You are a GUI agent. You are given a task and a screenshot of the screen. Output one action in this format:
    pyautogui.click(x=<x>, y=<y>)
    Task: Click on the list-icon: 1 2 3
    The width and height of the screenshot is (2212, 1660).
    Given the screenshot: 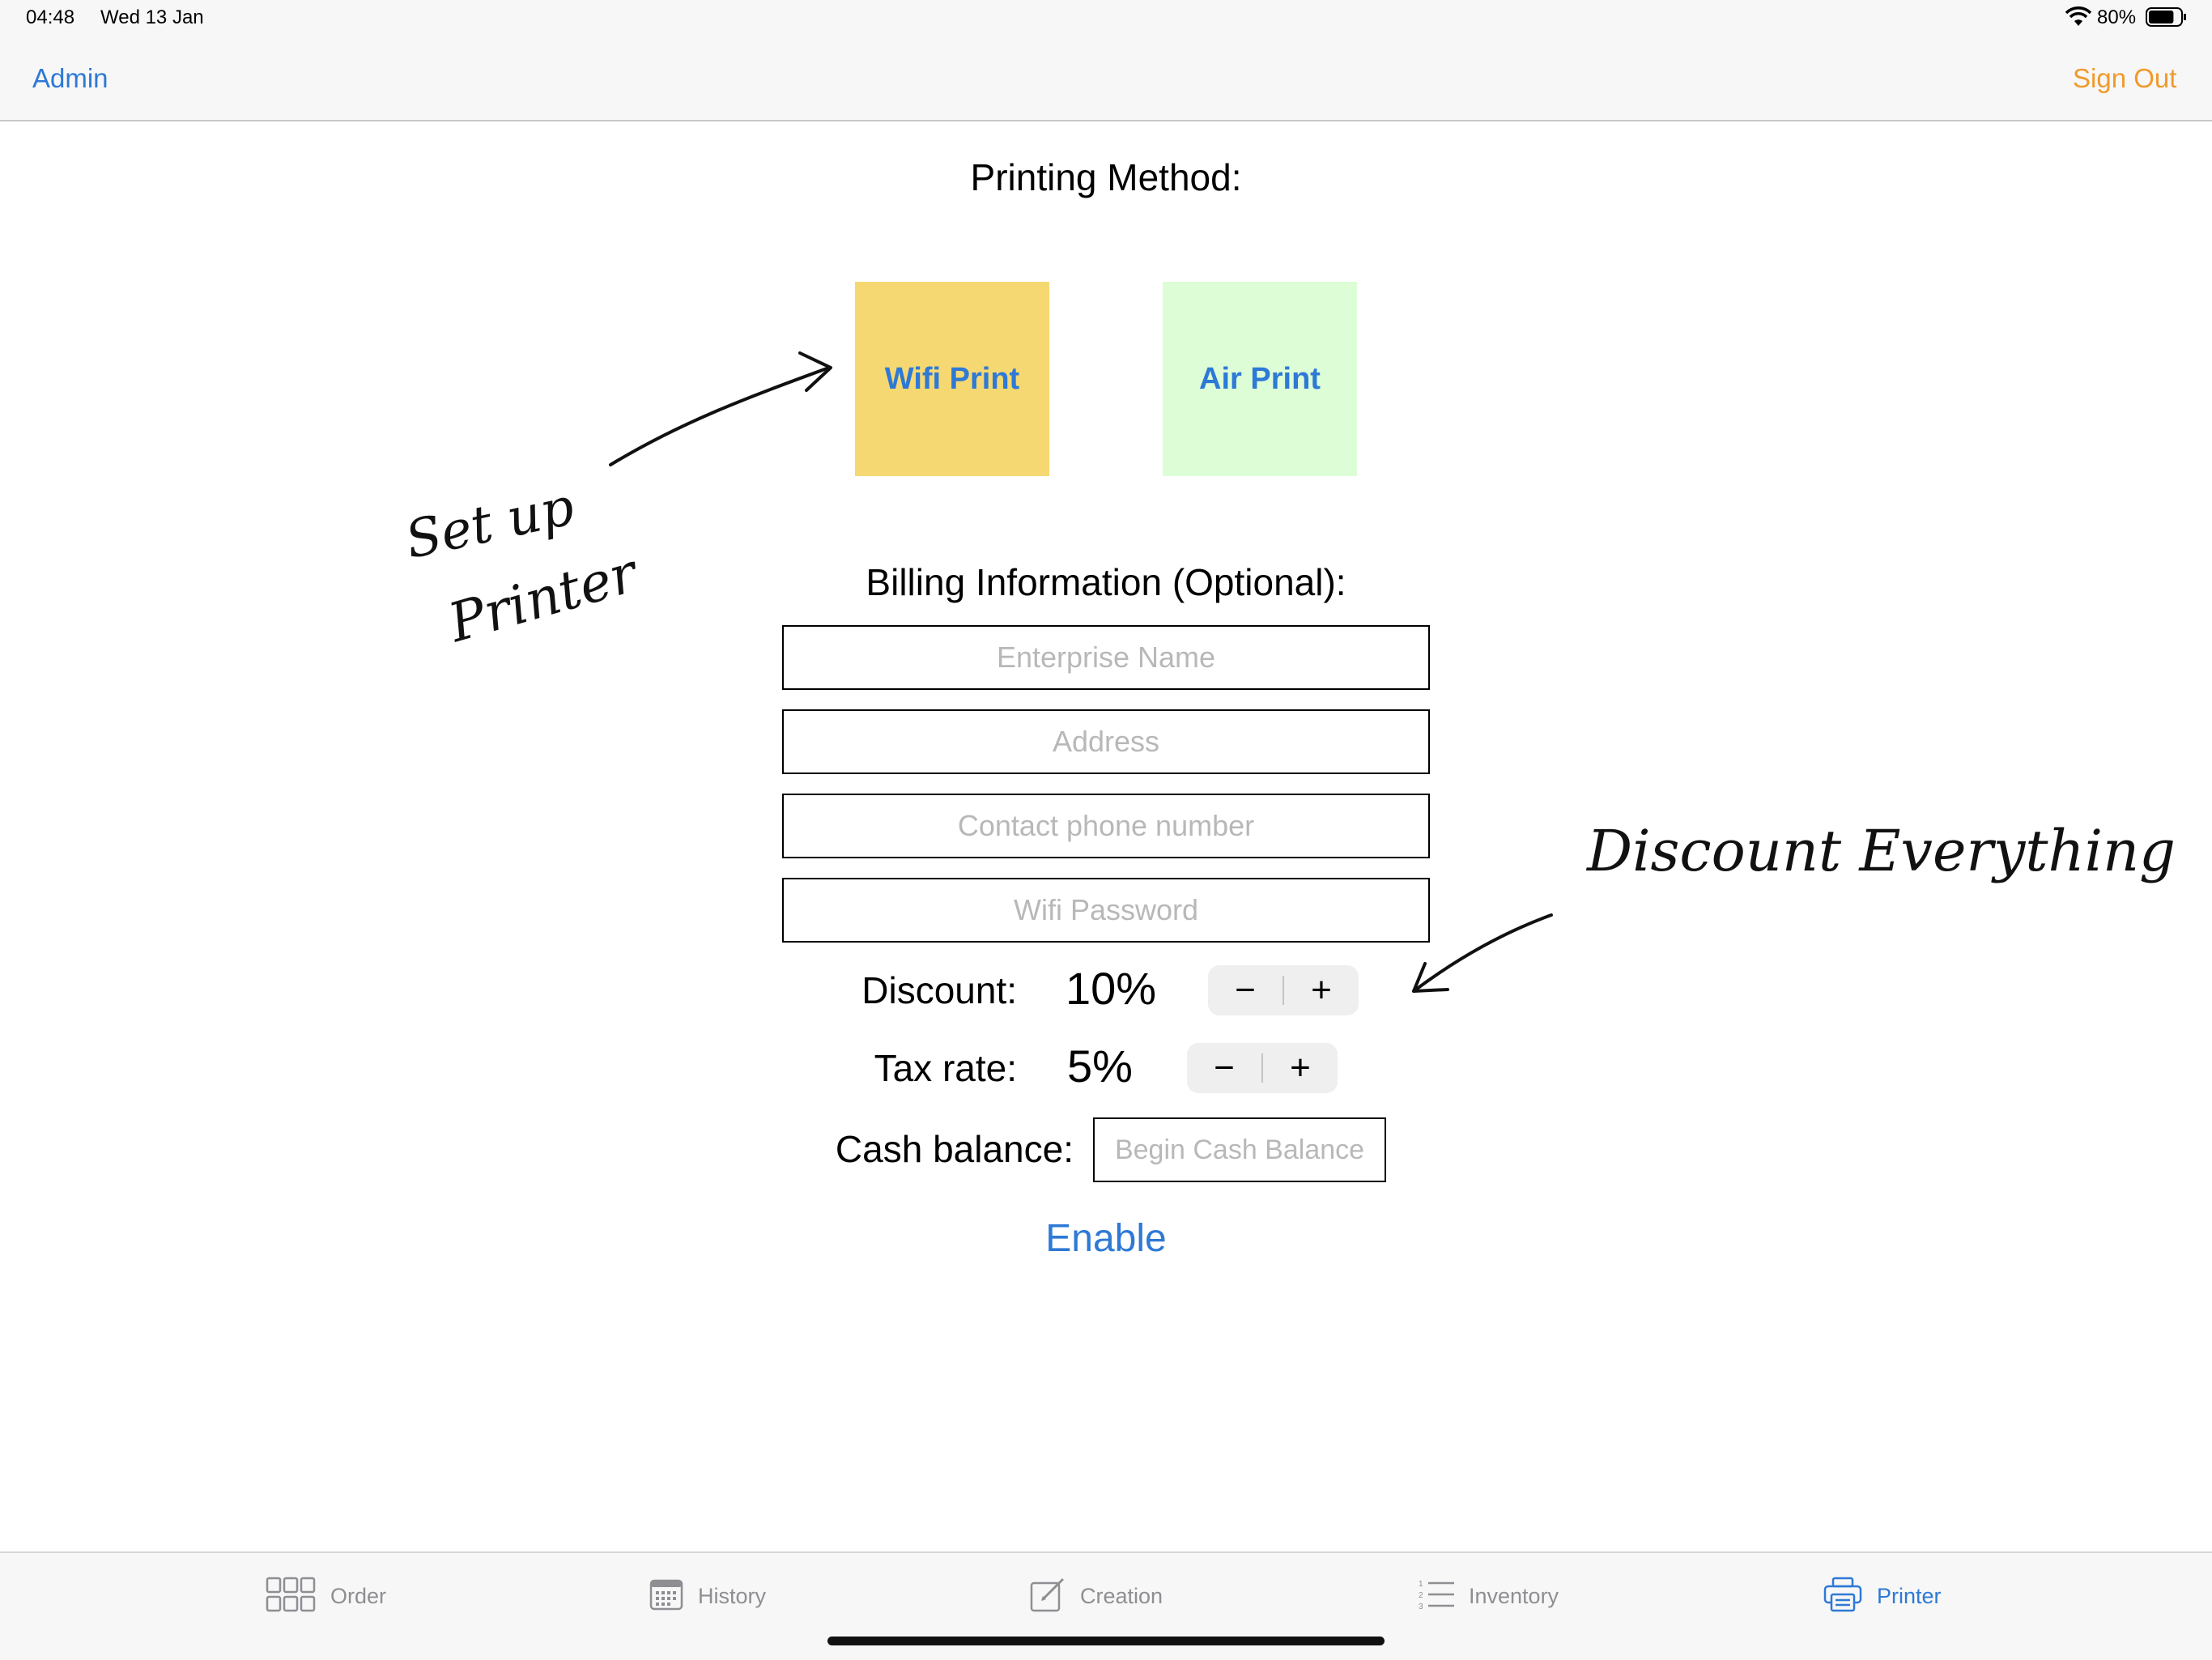 What is the action you would take?
    pyautogui.click(x=1437, y=1597)
    